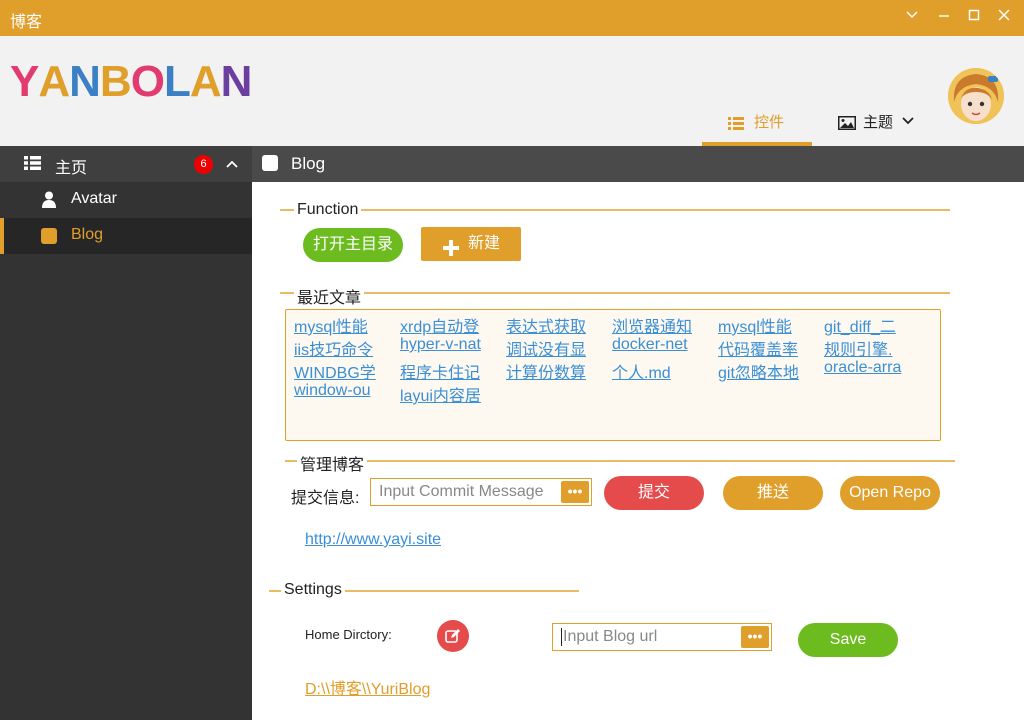 The image size is (1024, 720). What do you see at coordinates (484, 243) in the screenshot?
I see `new-post-label: 新建` at bounding box center [484, 243].